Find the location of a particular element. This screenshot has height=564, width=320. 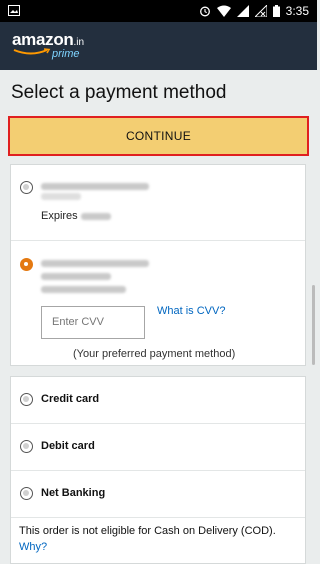

status-icons: 3:35 is located at coordinates (254, 11).